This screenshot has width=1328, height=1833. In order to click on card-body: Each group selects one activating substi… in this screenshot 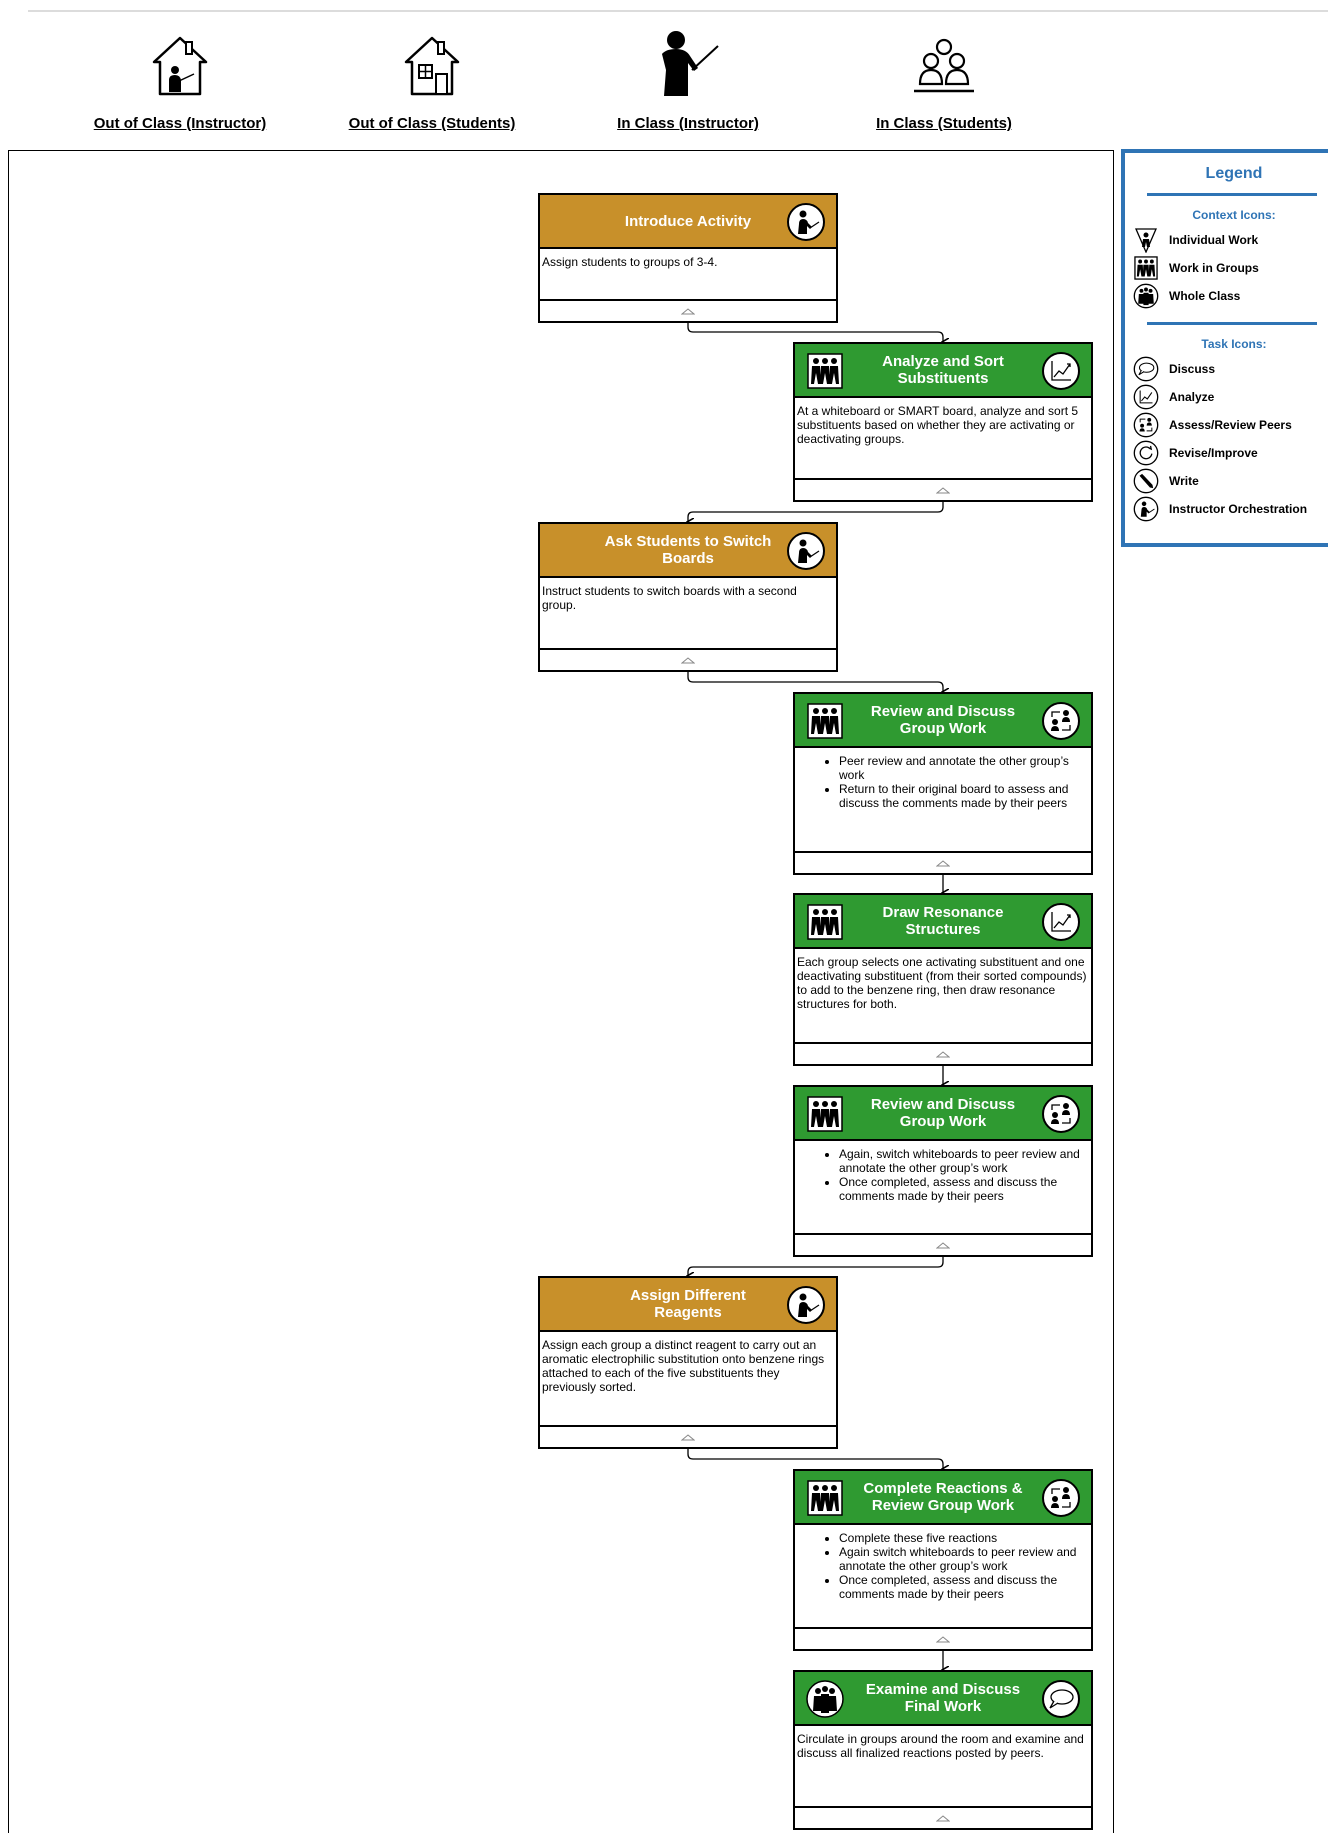, I will do `click(942, 983)`.